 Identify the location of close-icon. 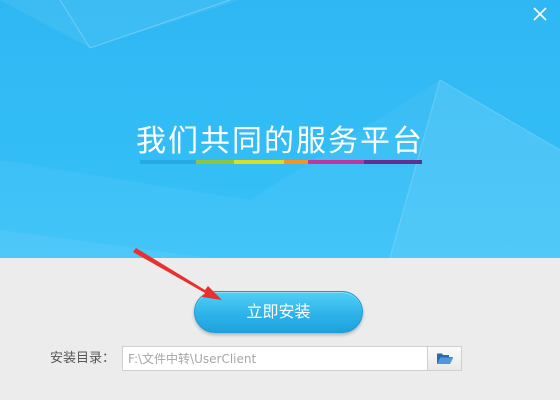
(540, 14).